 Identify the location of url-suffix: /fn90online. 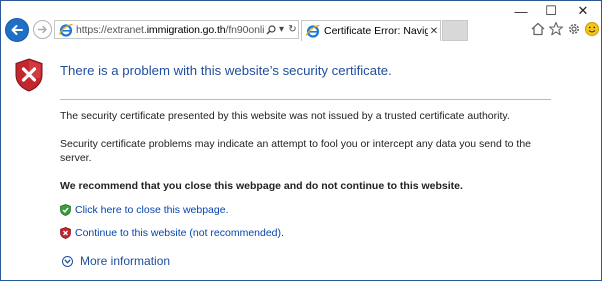
(245, 29).